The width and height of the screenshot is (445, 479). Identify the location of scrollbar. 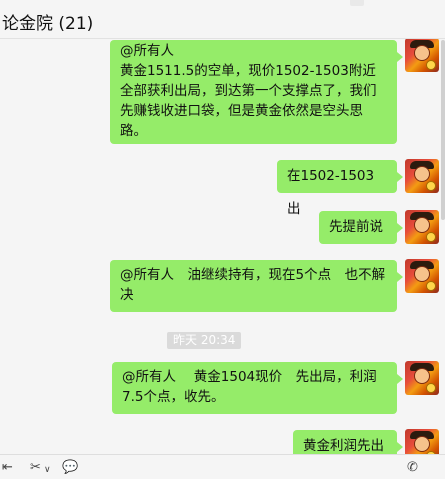
(443, 130).